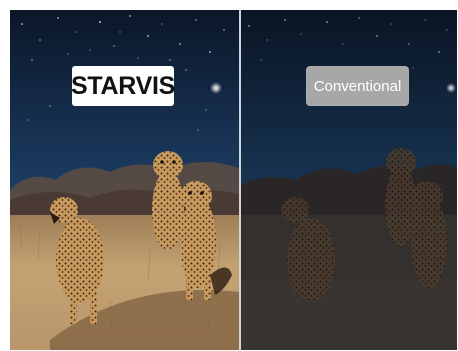 The image size is (458, 351). I want to click on conventional-label: Conventional, so click(357, 86).